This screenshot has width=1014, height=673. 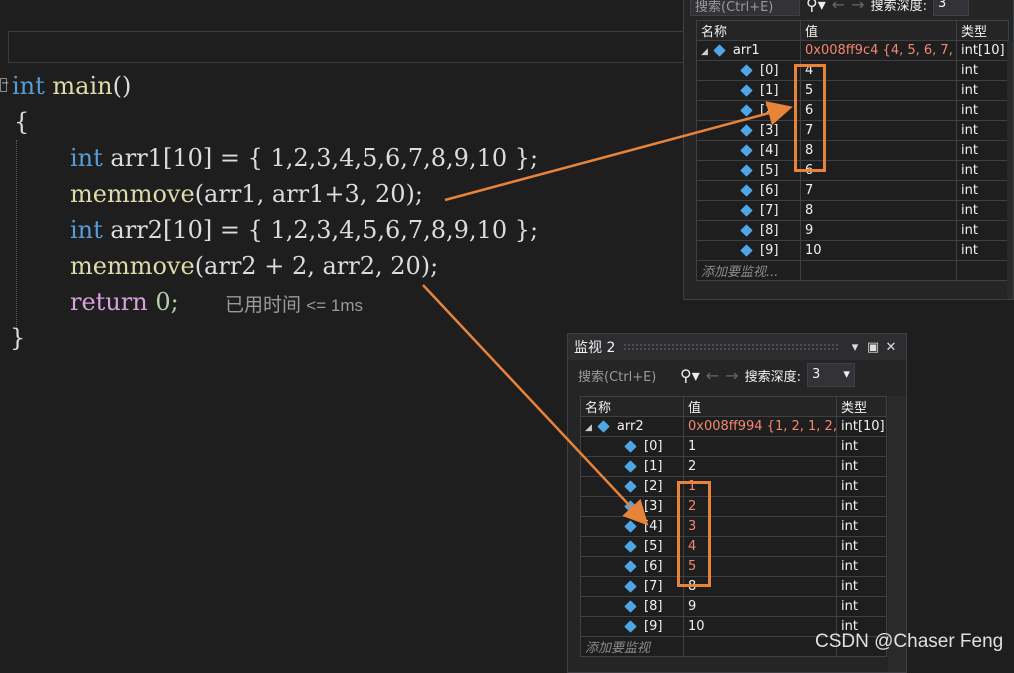 I want to click on watch1-depth-label: 搜索深度:, so click(x=898, y=7).